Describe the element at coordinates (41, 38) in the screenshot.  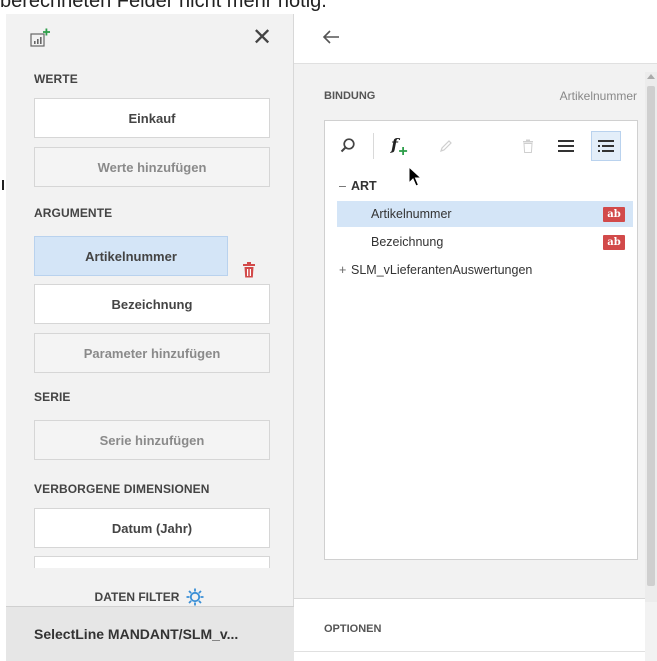
I see `chart-add-icon` at that location.